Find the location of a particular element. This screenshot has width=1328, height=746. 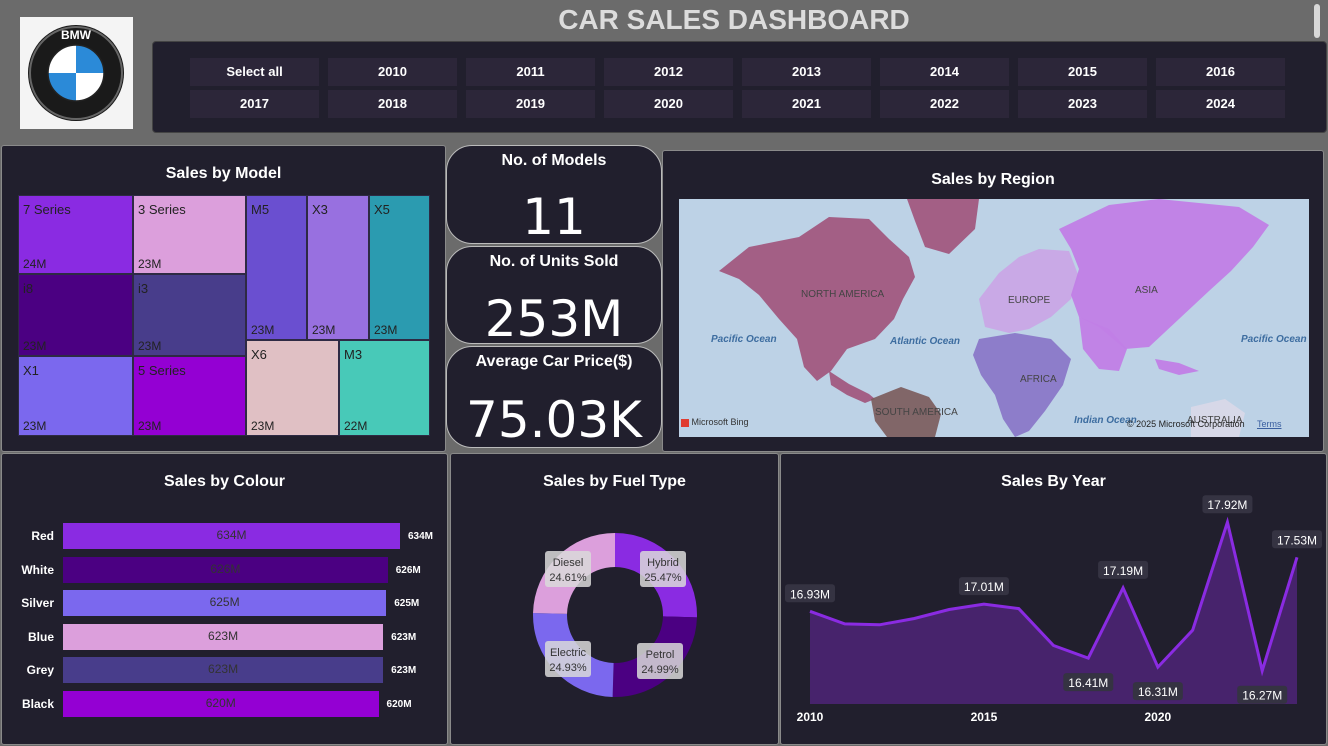

colour-bar-end-label: 634M is located at coordinates (421, 536).